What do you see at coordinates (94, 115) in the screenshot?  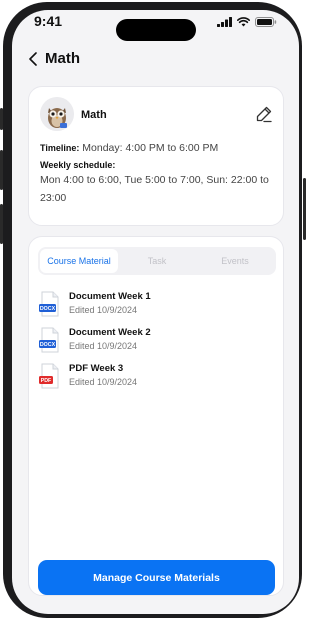 I see `course-name: Math` at bounding box center [94, 115].